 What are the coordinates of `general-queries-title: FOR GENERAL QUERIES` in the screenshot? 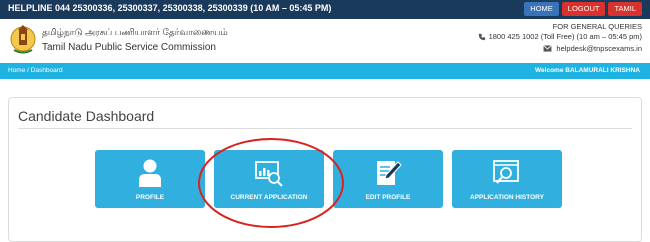 It's located at (597, 26).